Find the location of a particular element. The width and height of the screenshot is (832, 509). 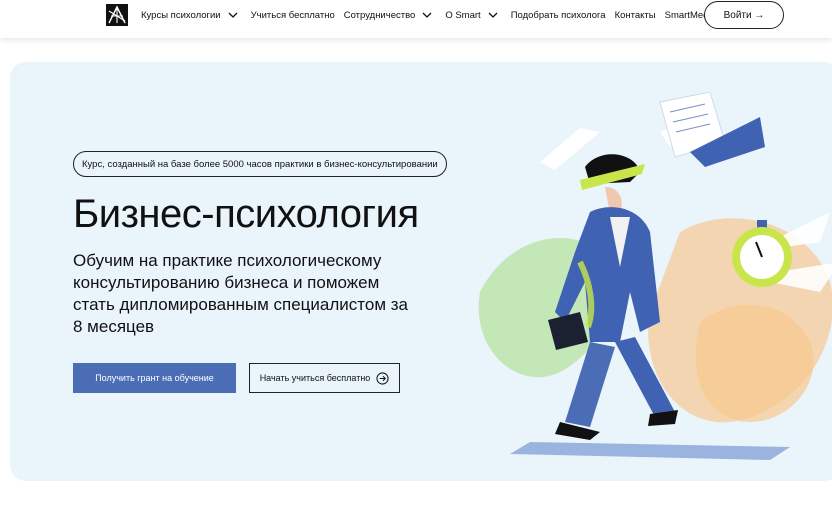

arrow-right-circle-icon is located at coordinates (382, 378).